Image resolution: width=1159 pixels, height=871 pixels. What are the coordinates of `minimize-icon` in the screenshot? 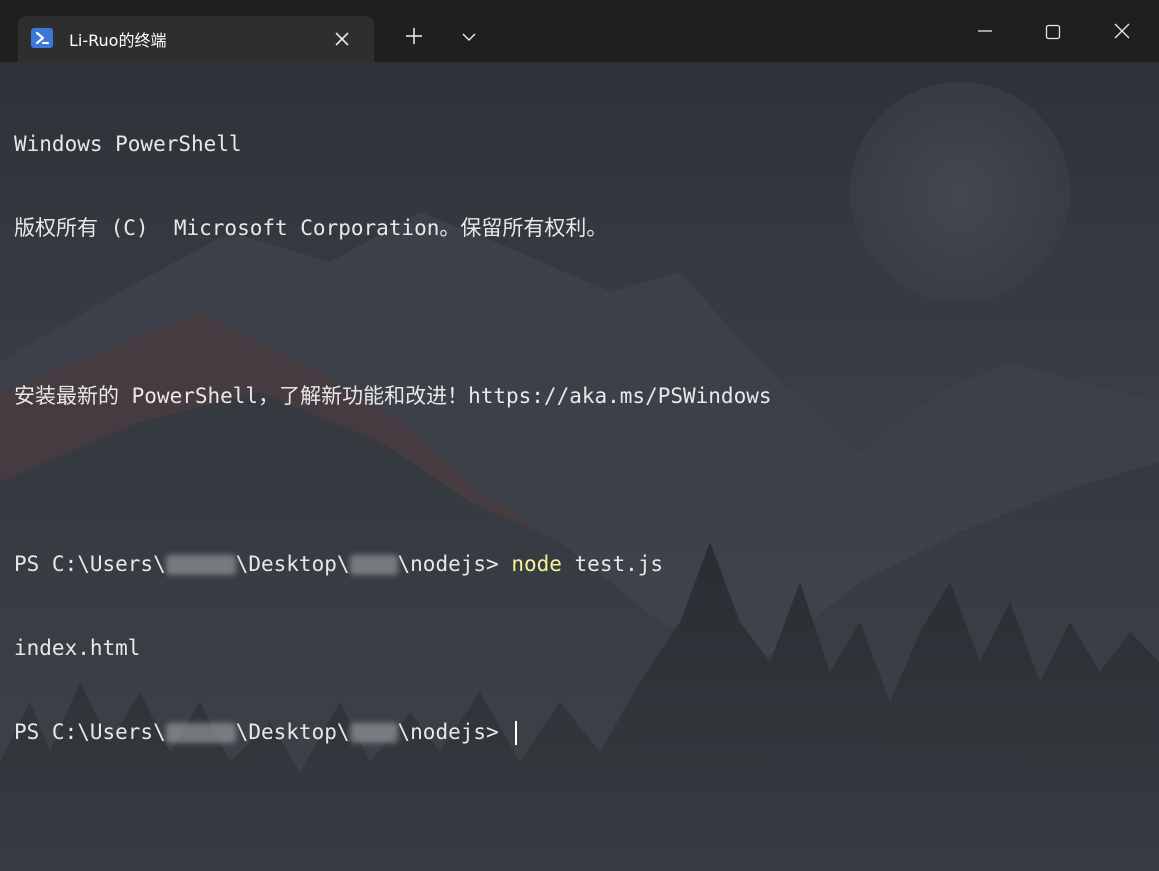 It's located at (985, 31).